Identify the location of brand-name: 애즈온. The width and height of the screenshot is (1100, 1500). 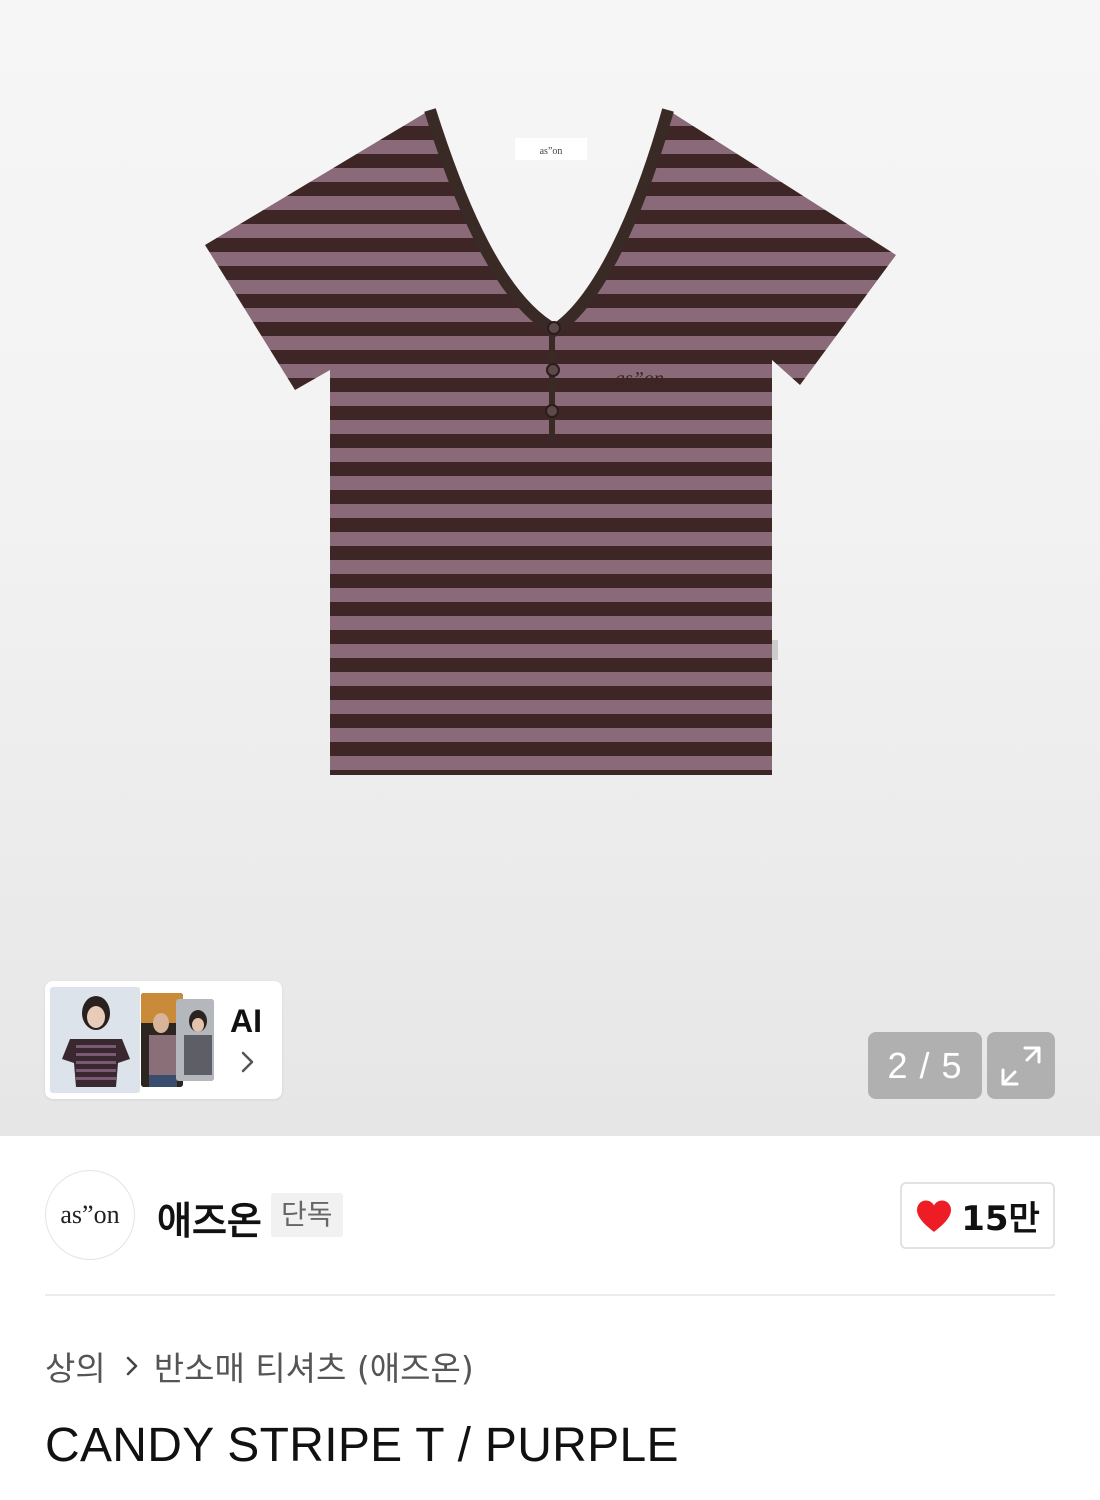
(209, 1217).